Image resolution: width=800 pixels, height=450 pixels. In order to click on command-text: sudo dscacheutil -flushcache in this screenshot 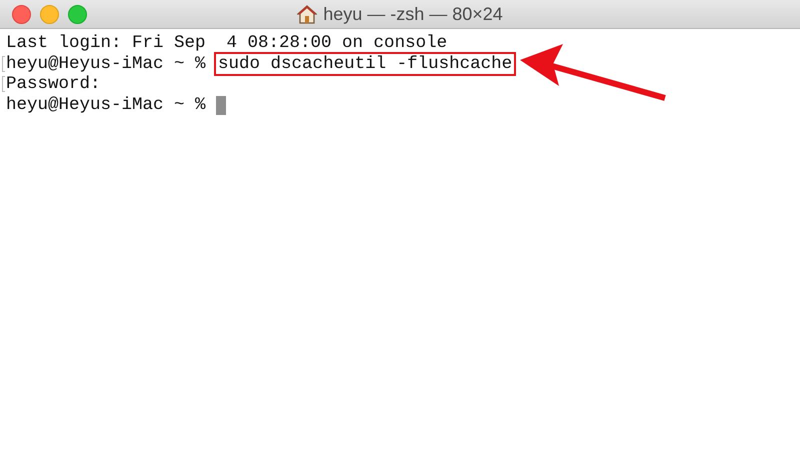, I will do `click(365, 64)`.